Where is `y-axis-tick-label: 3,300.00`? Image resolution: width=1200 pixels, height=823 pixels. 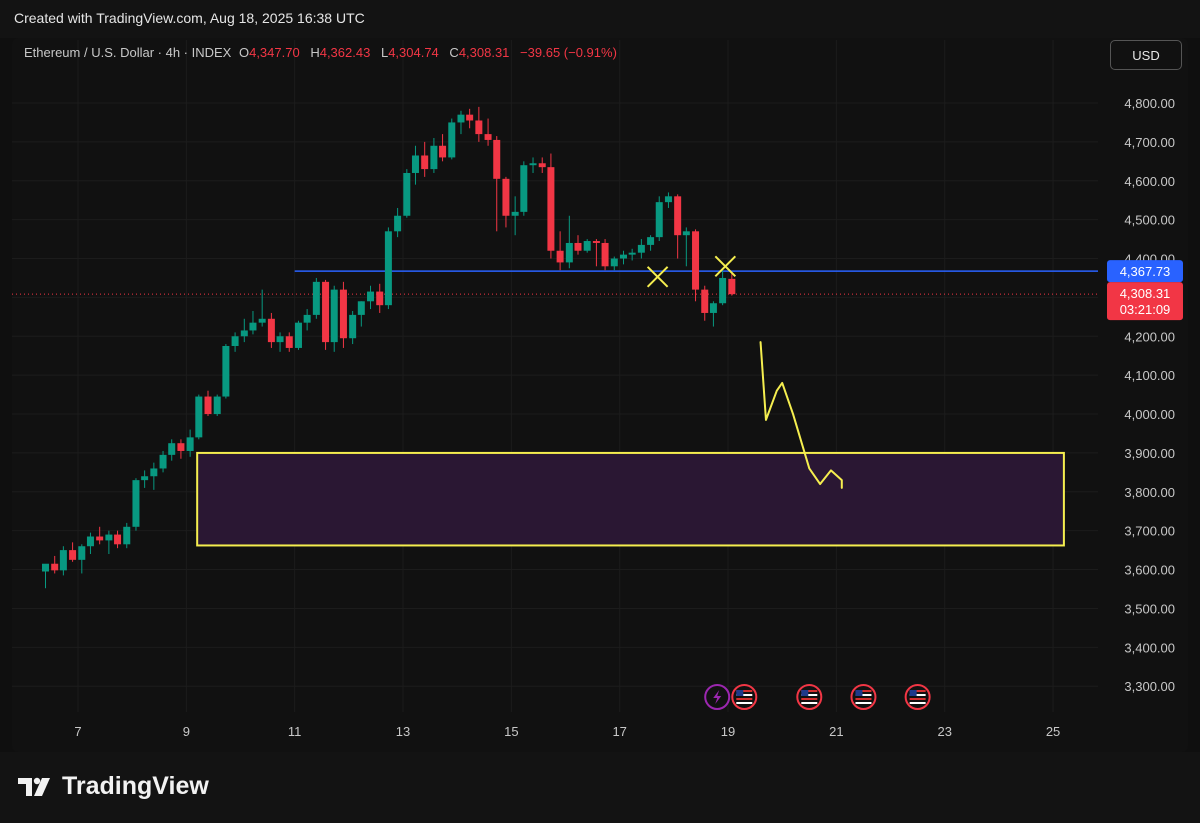
y-axis-tick-label: 3,300.00 is located at coordinates (1149, 686).